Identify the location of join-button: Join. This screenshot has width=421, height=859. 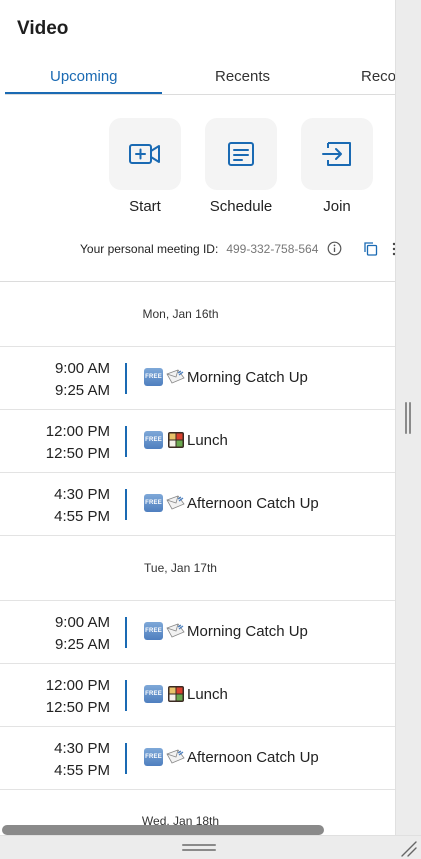
(337, 166).